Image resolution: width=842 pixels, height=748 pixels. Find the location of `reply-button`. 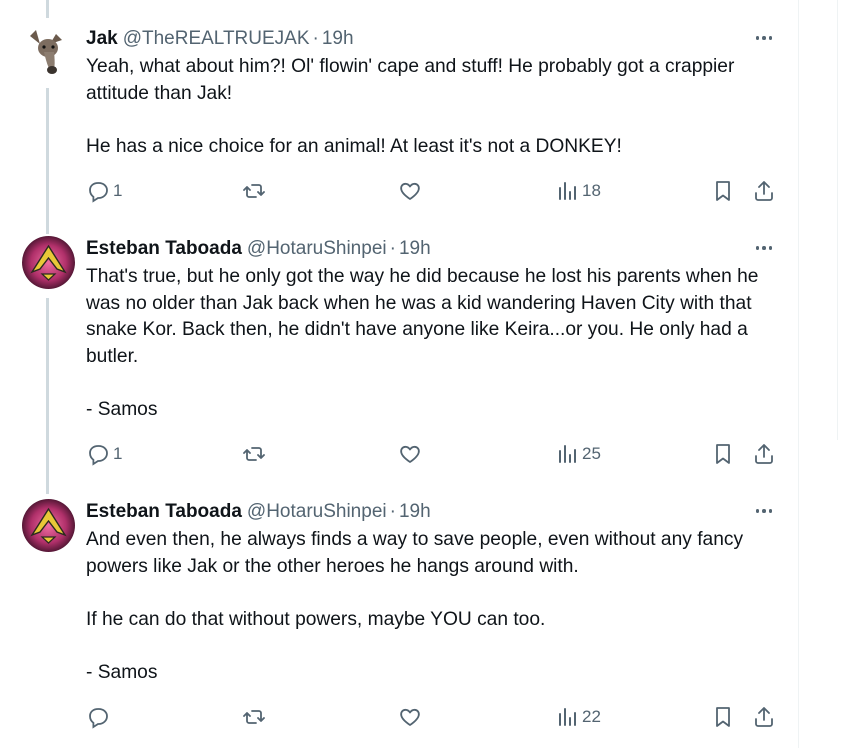

reply-button is located at coordinates (99, 717).